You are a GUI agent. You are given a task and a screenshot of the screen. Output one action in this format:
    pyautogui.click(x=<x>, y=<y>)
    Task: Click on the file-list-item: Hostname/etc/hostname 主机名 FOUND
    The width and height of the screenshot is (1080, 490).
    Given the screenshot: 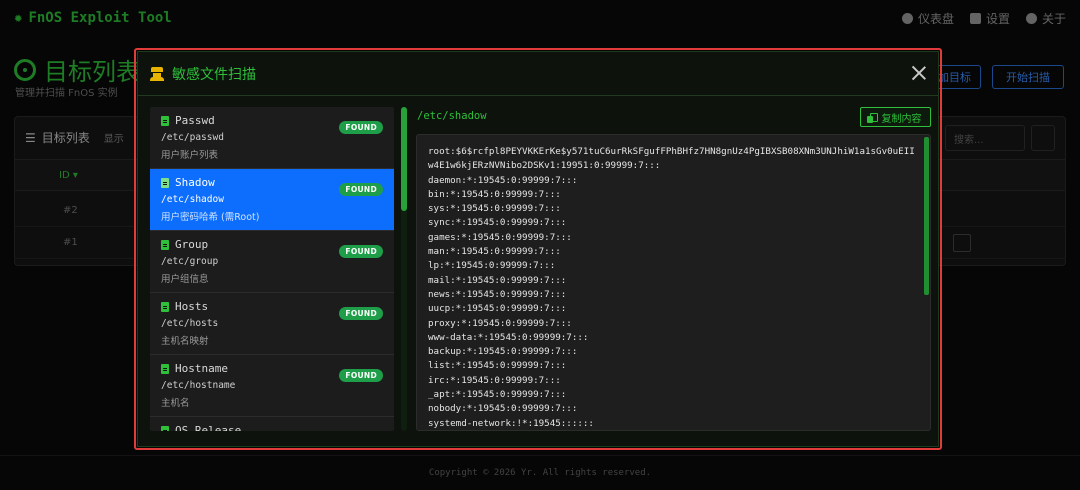 What is the action you would take?
    pyautogui.click(x=272, y=386)
    